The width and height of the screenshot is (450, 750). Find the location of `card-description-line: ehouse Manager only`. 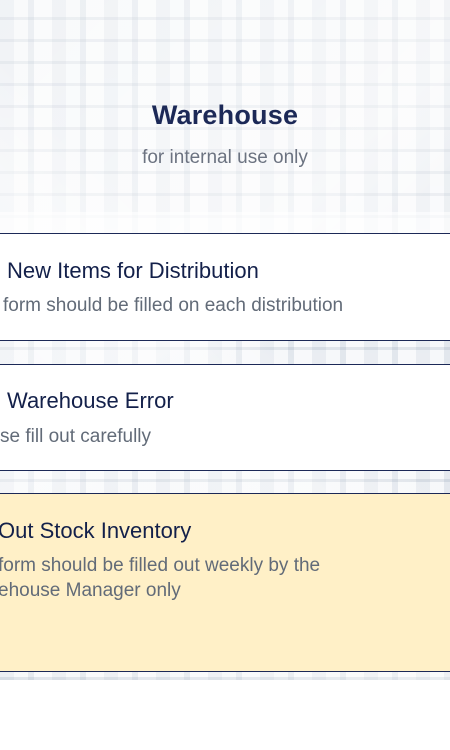

card-description-line: ehouse Manager only is located at coordinates (90, 590).